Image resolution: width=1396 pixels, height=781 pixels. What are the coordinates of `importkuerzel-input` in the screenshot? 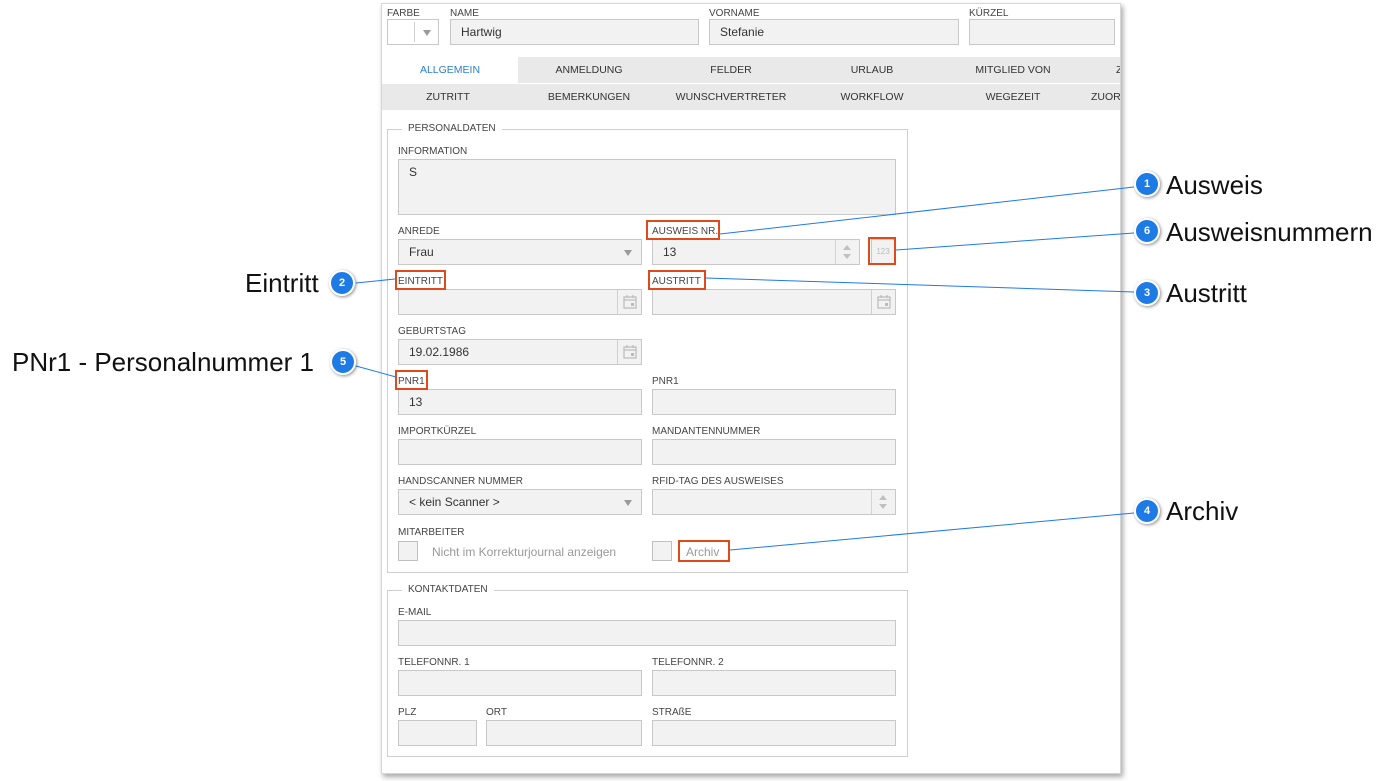 It's located at (520, 452).